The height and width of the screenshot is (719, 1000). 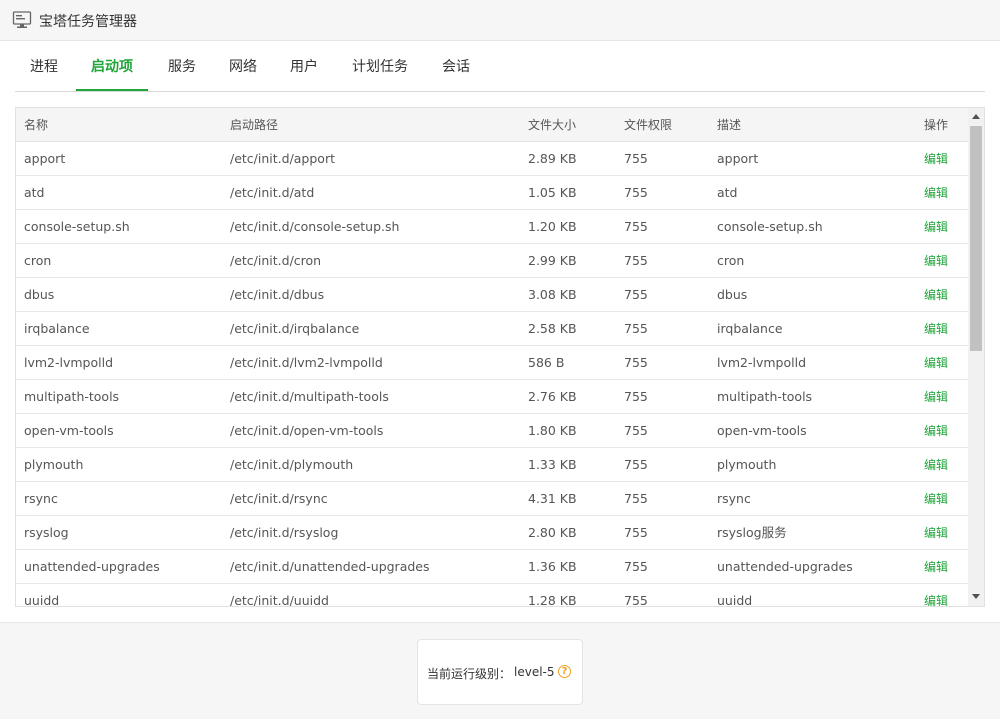 What do you see at coordinates (976, 116) in the screenshot?
I see `scroll-up-arrow-icon` at bounding box center [976, 116].